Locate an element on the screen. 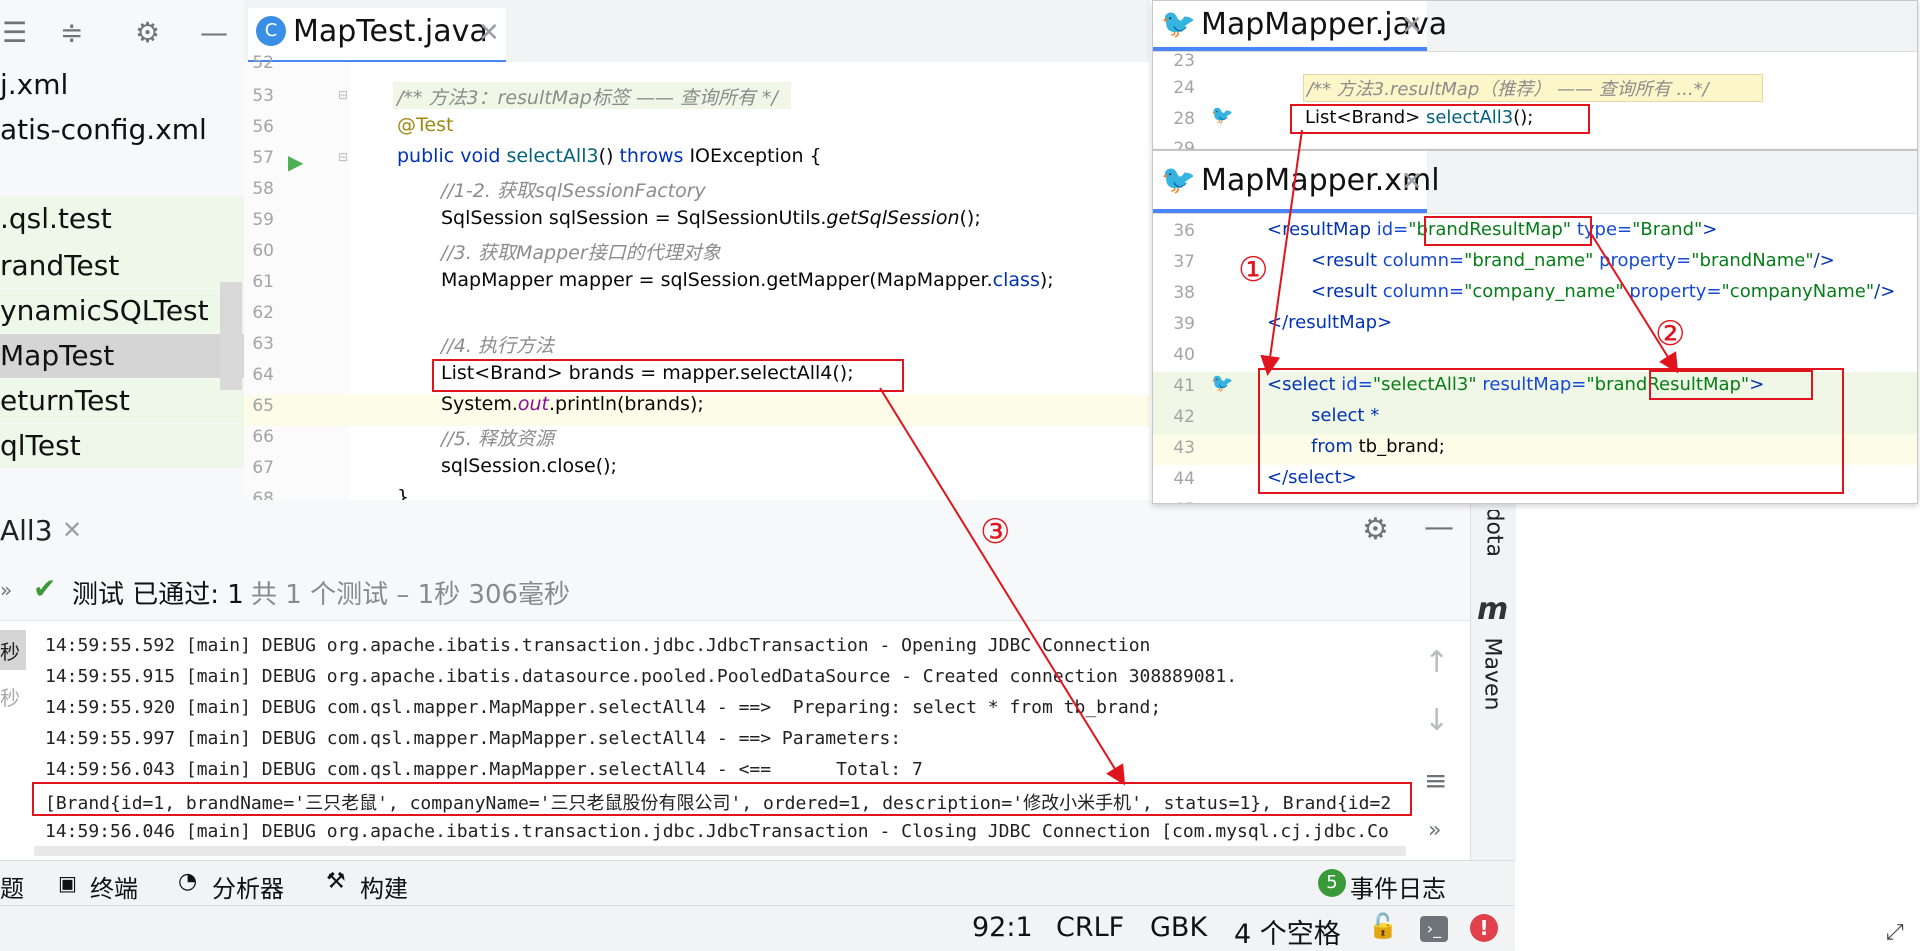 The image size is (1920, 951). resize-handle-icon: ⤢ is located at coordinates (1895, 932).